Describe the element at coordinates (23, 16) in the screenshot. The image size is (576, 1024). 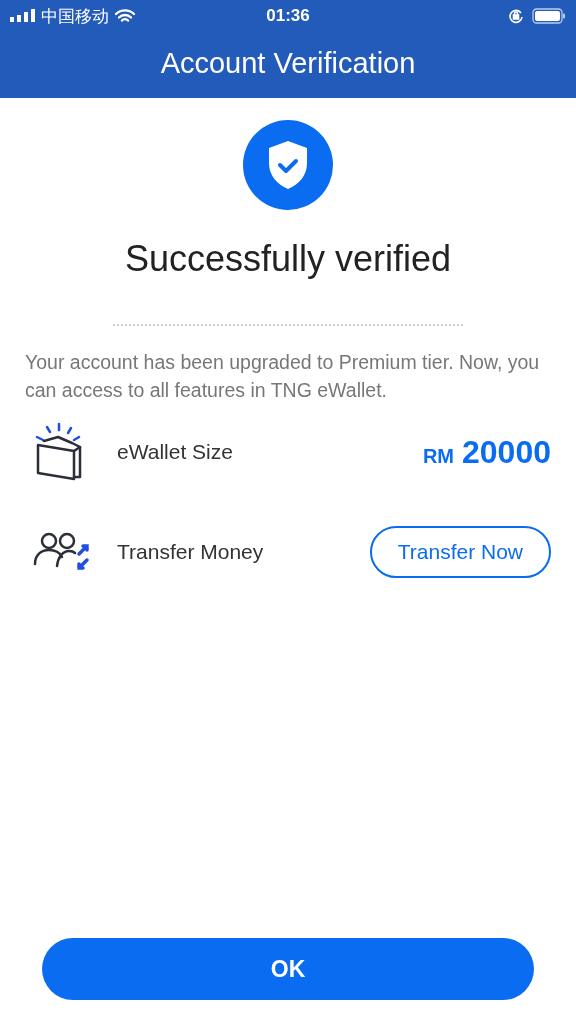
I see `signal-icon` at that location.